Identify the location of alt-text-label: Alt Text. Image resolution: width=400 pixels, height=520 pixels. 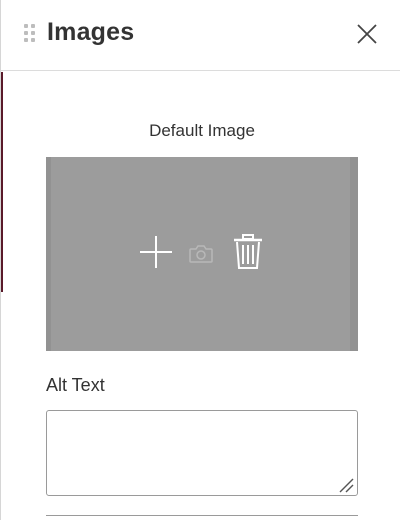
(75, 385).